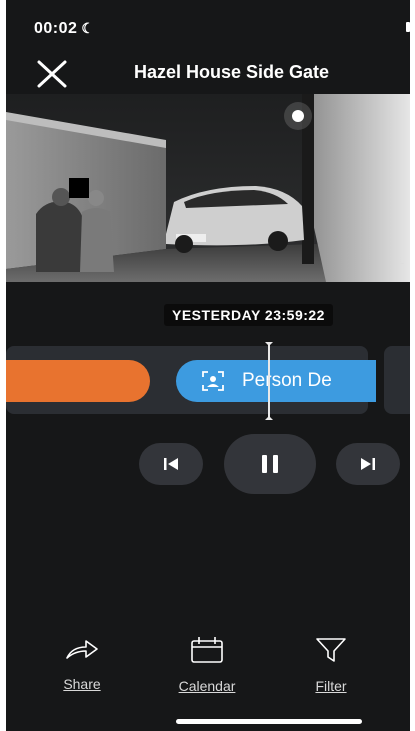 This screenshot has height=731, width=415. What do you see at coordinates (331, 686) in the screenshot?
I see `filter-label: Filter` at bounding box center [331, 686].